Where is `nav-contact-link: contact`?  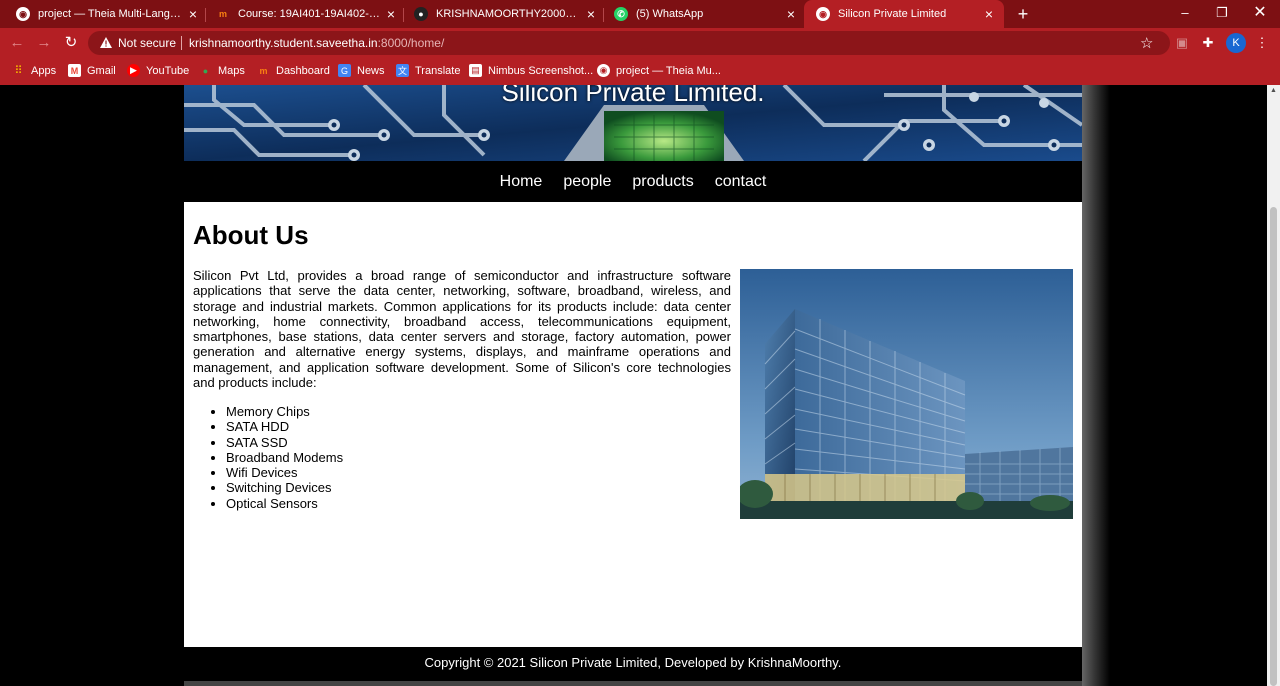
nav-contact-link: contact is located at coordinates (741, 182).